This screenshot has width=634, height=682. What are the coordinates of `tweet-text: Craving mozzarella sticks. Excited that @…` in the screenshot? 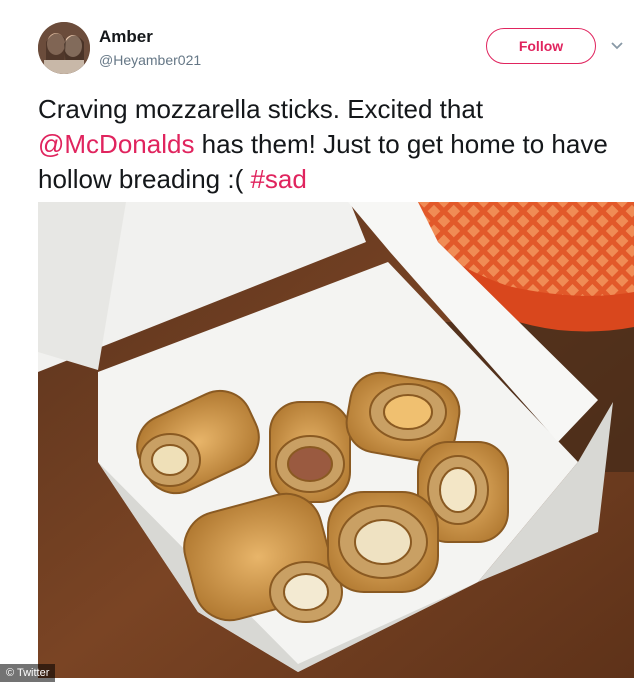 It's located at (333, 144).